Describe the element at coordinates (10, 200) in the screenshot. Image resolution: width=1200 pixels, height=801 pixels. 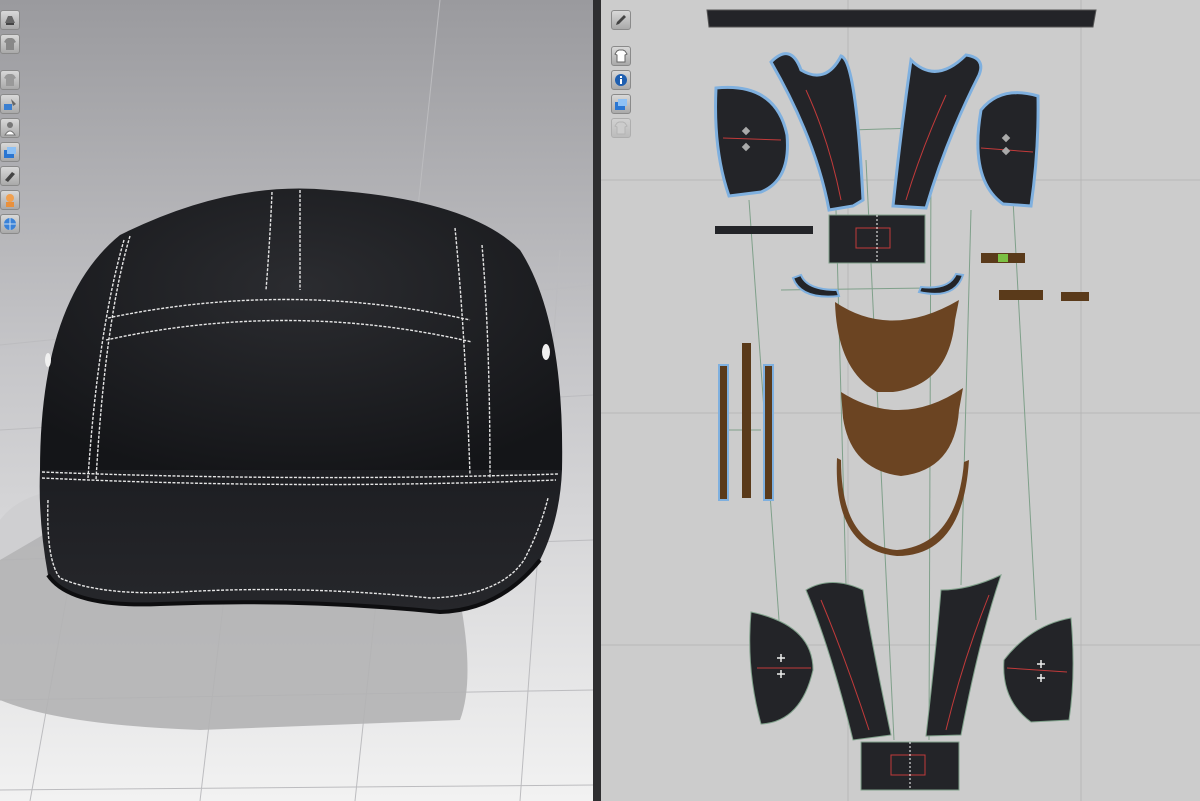
I see `skin-icon` at that location.